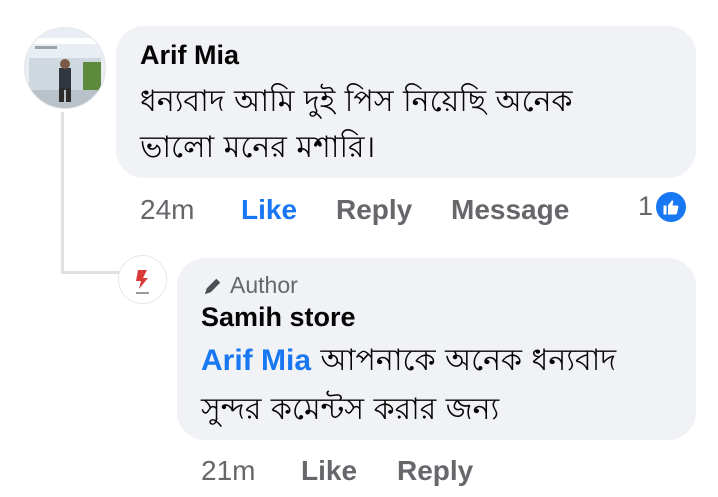  I want to click on commenter-avatar, so click(65, 68).